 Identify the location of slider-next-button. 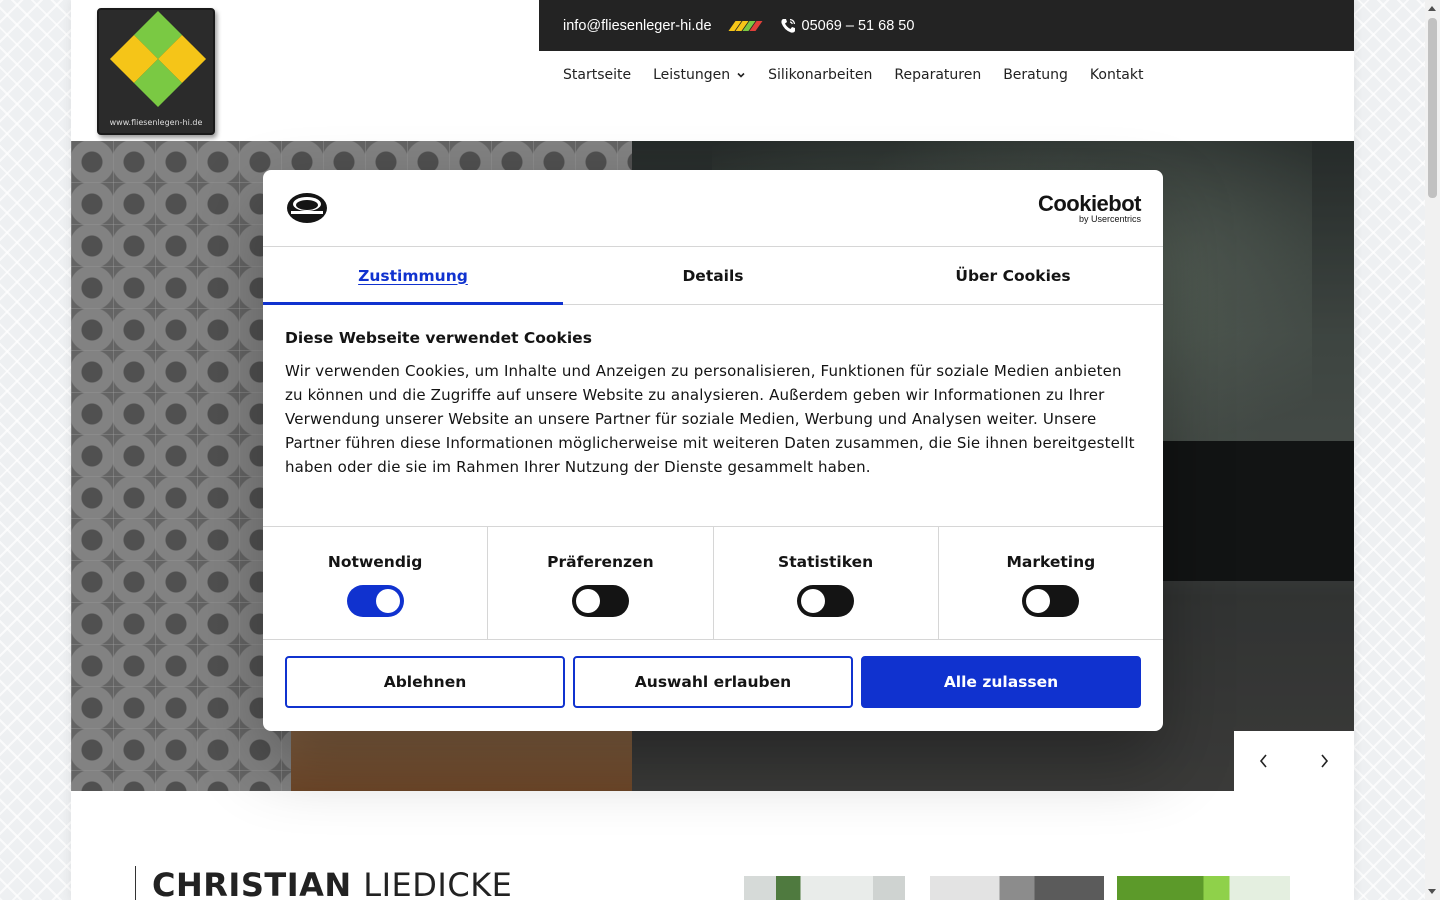
(1324, 761).